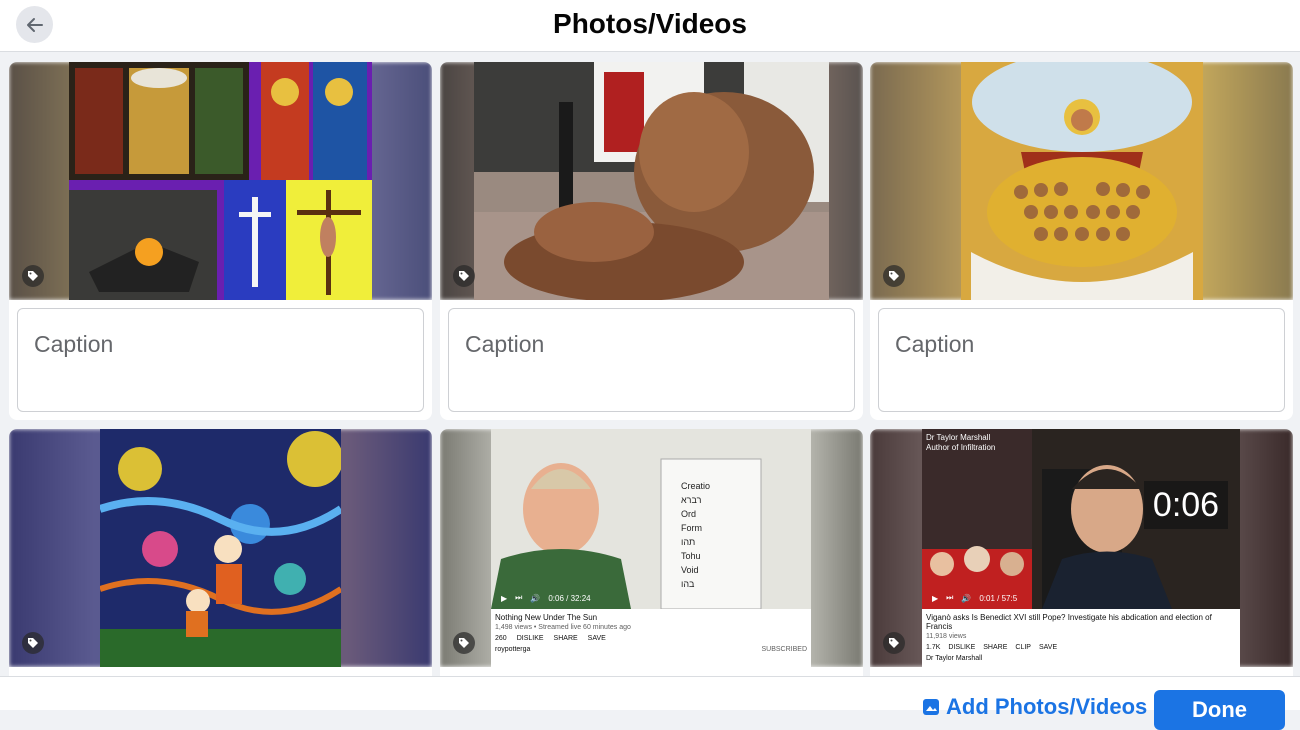 The image size is (1300, 730). I want to click on starry-night-image, so click(220, 548).